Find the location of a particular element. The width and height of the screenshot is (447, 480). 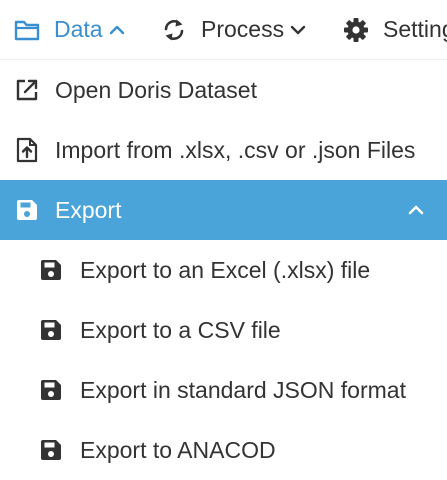

menu-item-import-files: Import from .xlsx, .csv or .json Files is located at coordinates (223, 150).